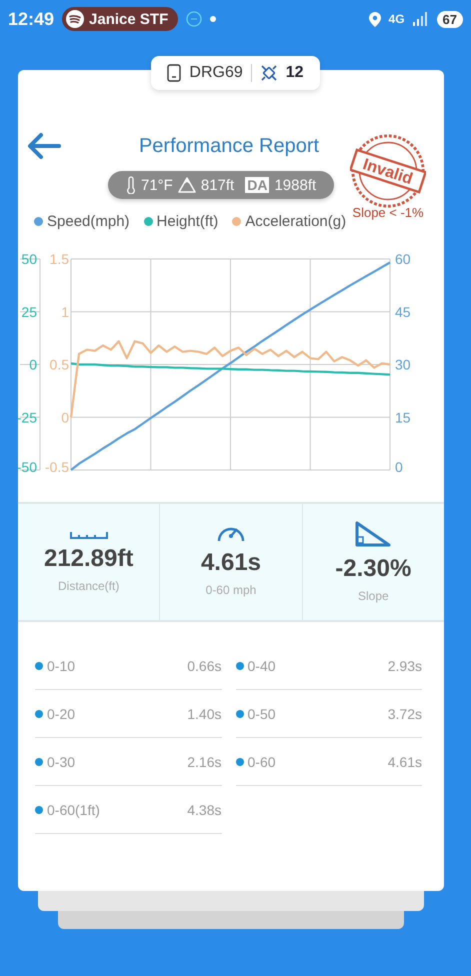 The width and height of the screenshot is (471, 976). I want to click on gauge-icon, so click(230, 535).